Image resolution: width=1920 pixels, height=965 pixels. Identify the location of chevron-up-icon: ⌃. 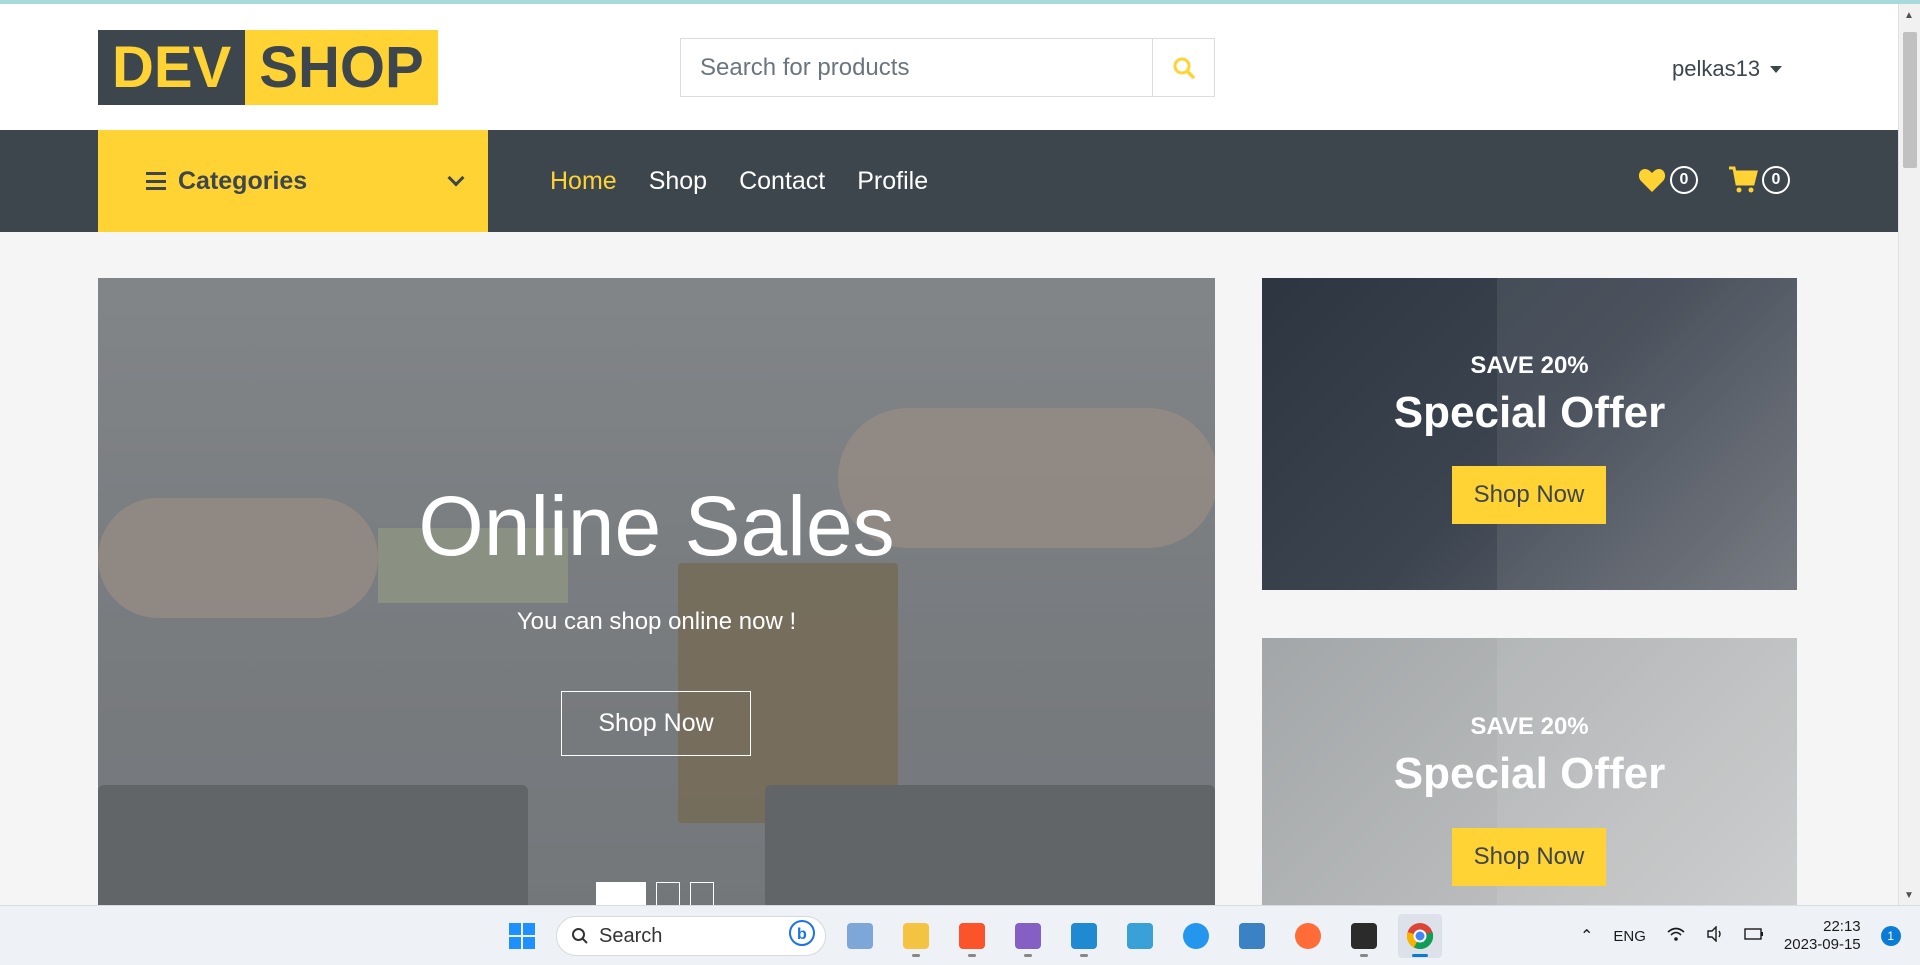
(1586, 936).